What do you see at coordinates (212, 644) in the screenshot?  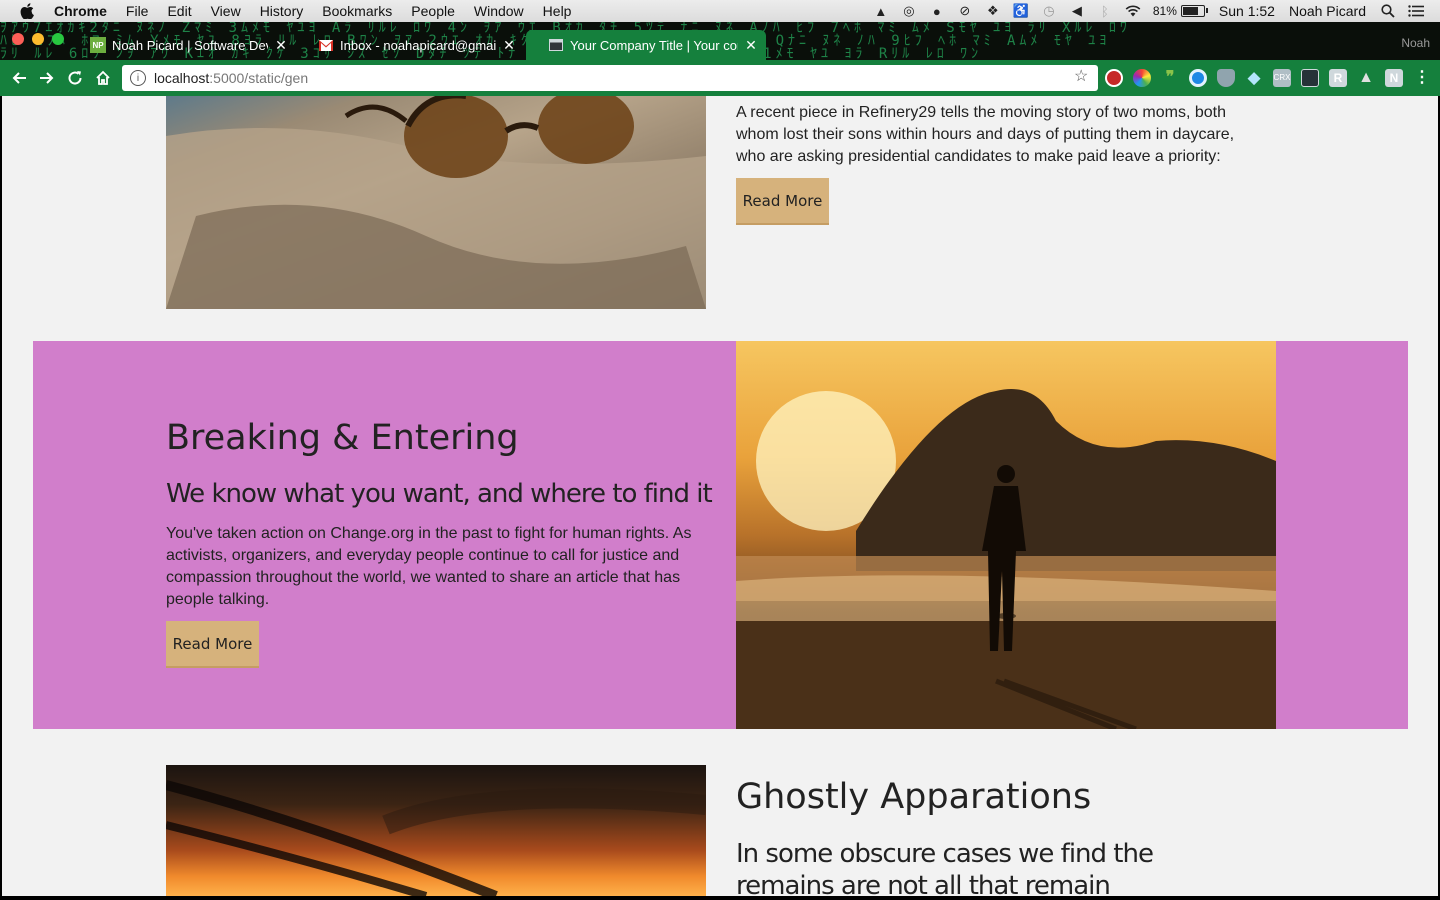 I see `article-2-read-more-button: Read More` at bounding box center [212, 644].